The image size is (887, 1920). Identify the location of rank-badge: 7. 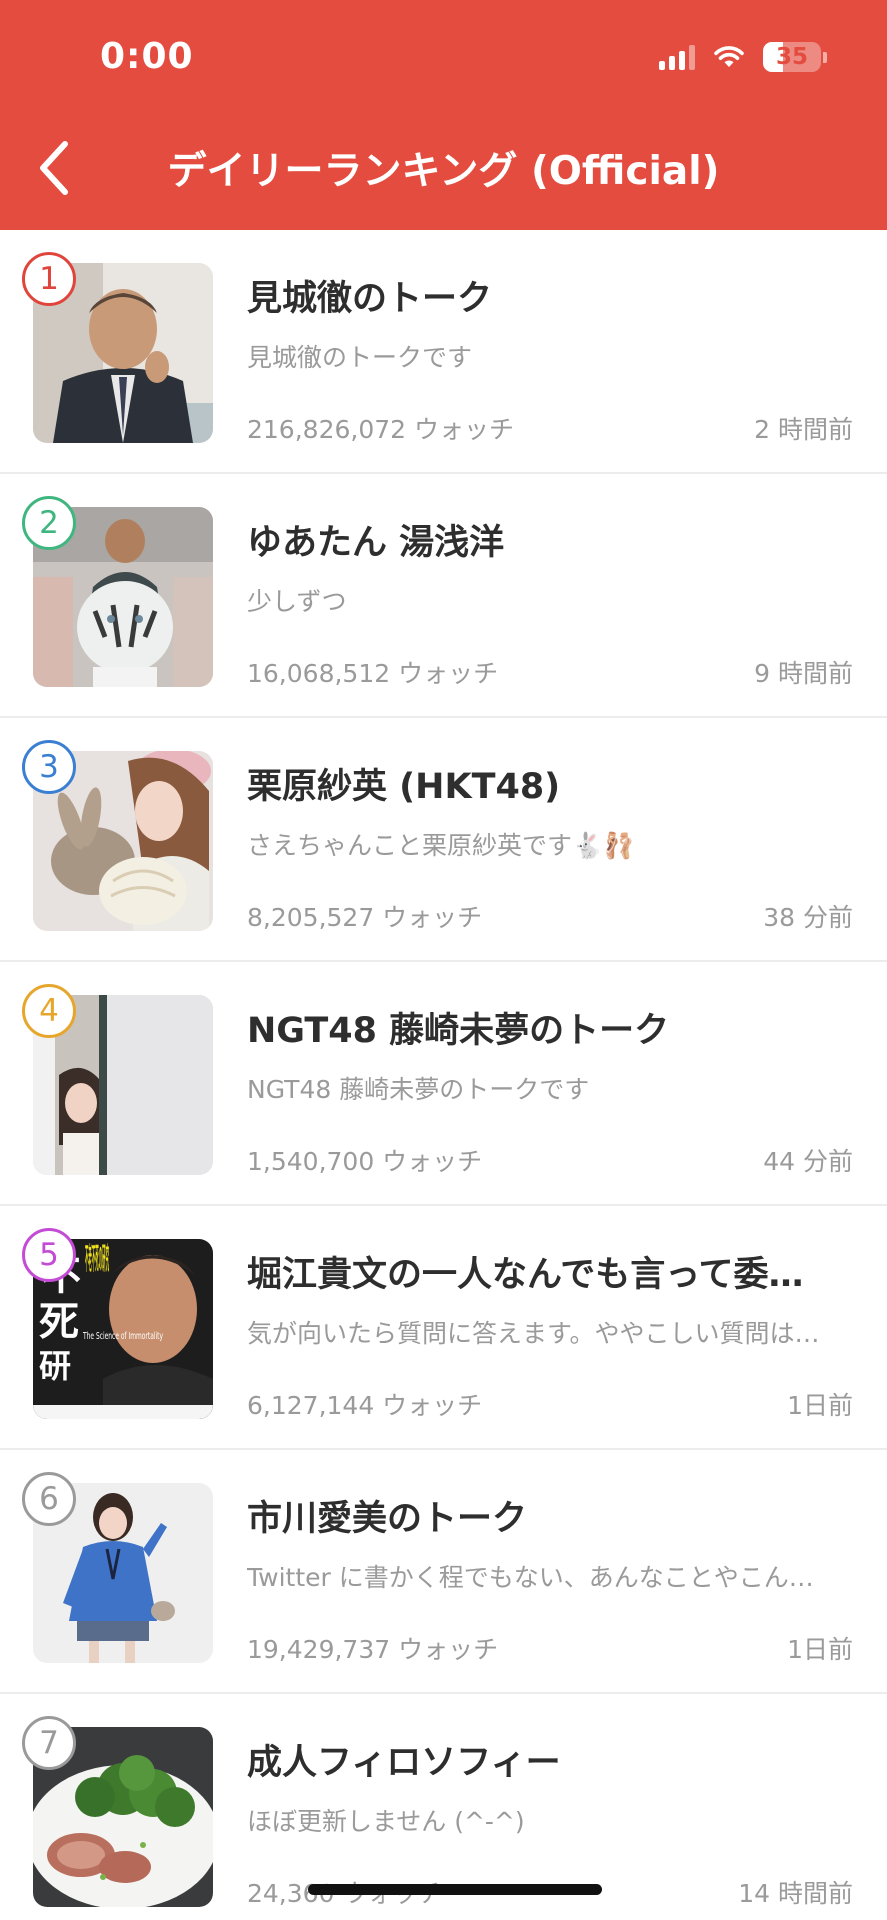
(49, 1743).